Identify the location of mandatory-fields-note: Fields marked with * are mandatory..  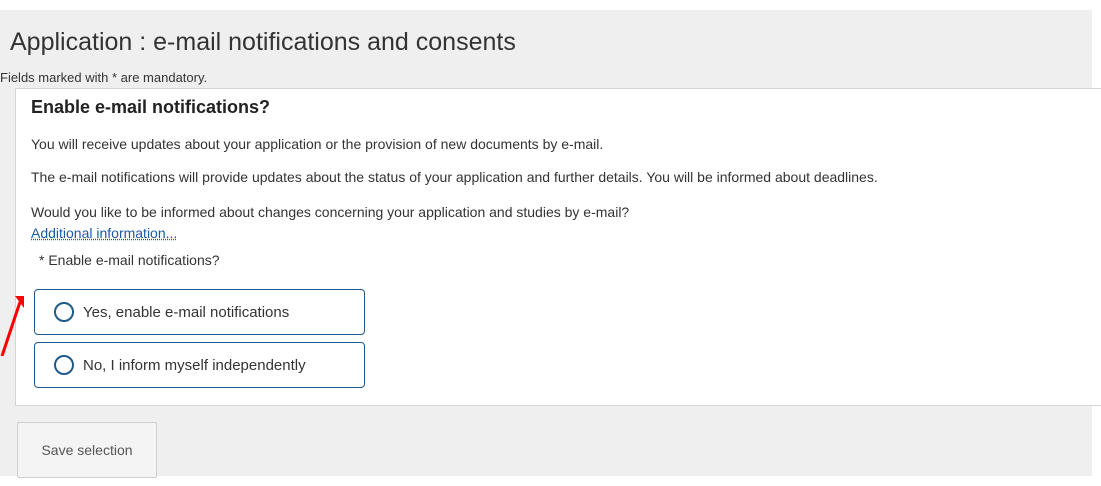
(104, 77).